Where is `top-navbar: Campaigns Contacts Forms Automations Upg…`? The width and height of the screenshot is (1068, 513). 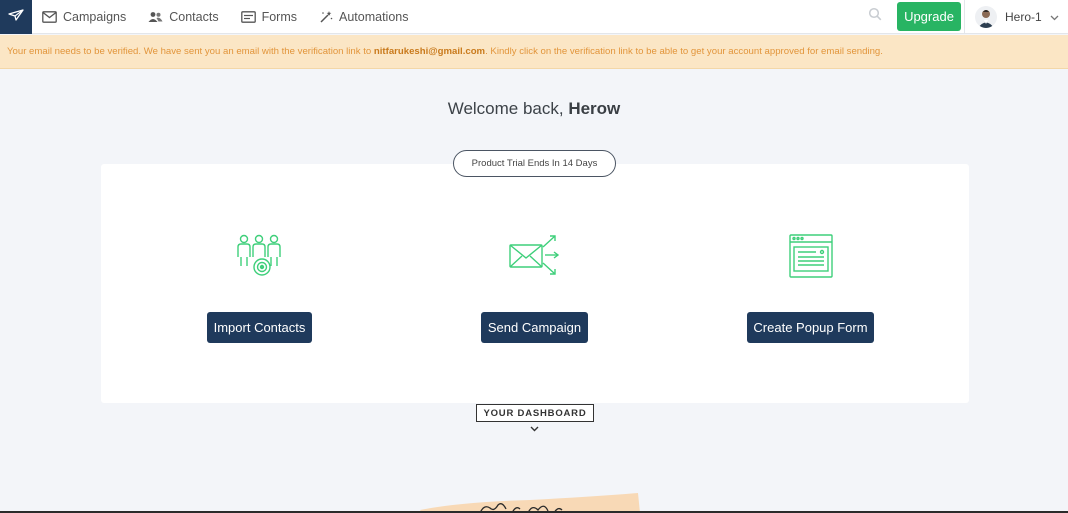
top-navbar: Campaigns Contacts Forms Automations Upg… is located at coordinates (534, 17).